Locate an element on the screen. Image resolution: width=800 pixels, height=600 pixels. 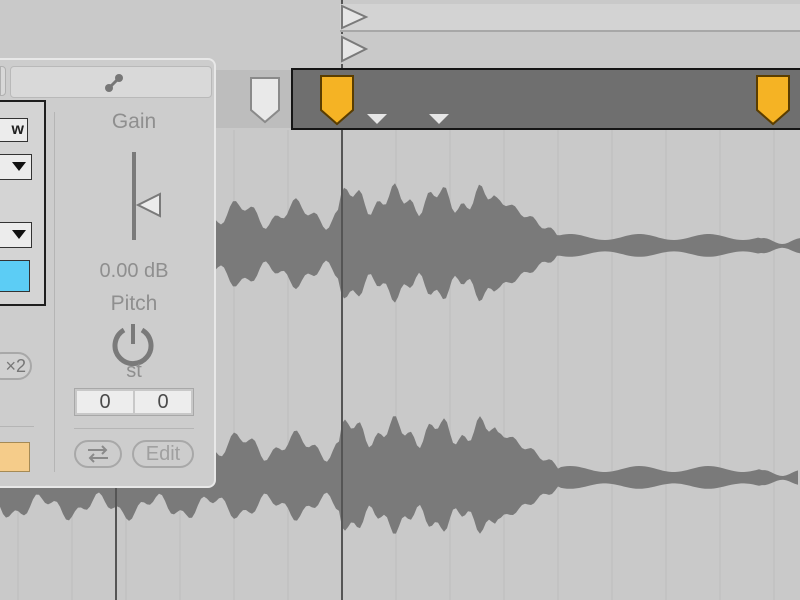
swap-arrows-icon is located at coordinates (98, 454).